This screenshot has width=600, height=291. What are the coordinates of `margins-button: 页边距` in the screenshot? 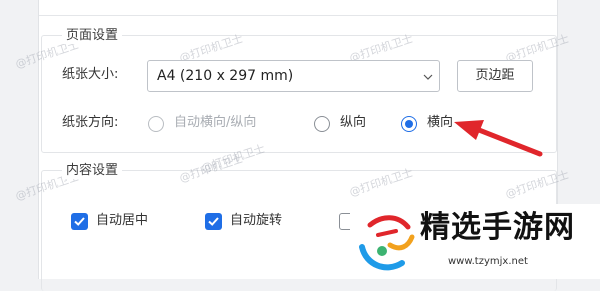 It's located at (495, 76).